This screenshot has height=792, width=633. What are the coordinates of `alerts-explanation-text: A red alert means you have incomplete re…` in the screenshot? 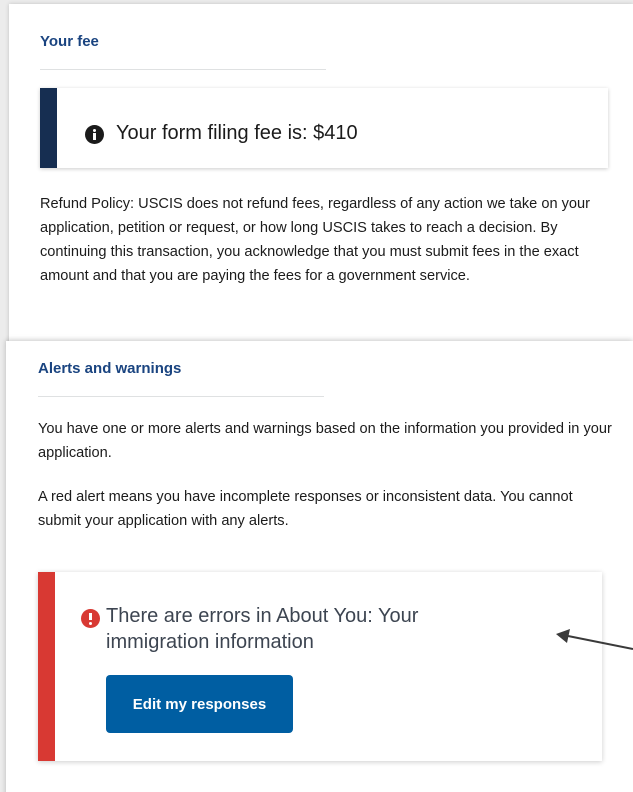 It's located at (305, 509).